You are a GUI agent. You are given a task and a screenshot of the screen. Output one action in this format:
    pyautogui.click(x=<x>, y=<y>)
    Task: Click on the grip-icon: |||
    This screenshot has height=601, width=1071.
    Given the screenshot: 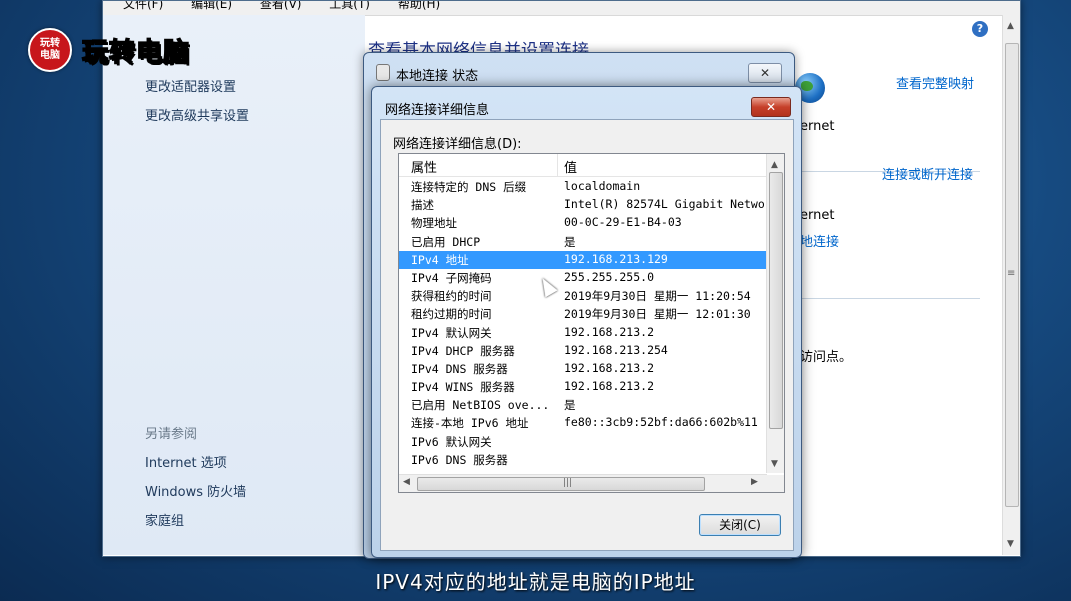 What is the action you would take?
    pyautogui.click(x=568, y=483)
    